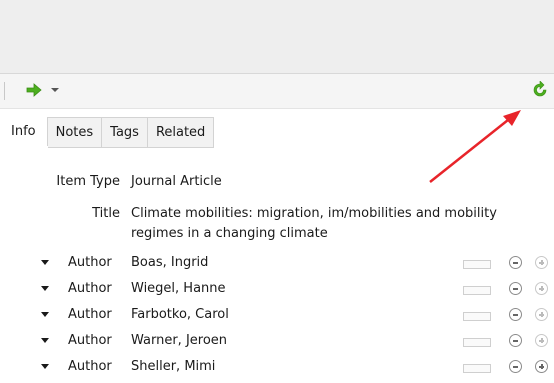 This screenshot has width=554, height=383. I want to click on green-arrow-icon, so click(34, 90).